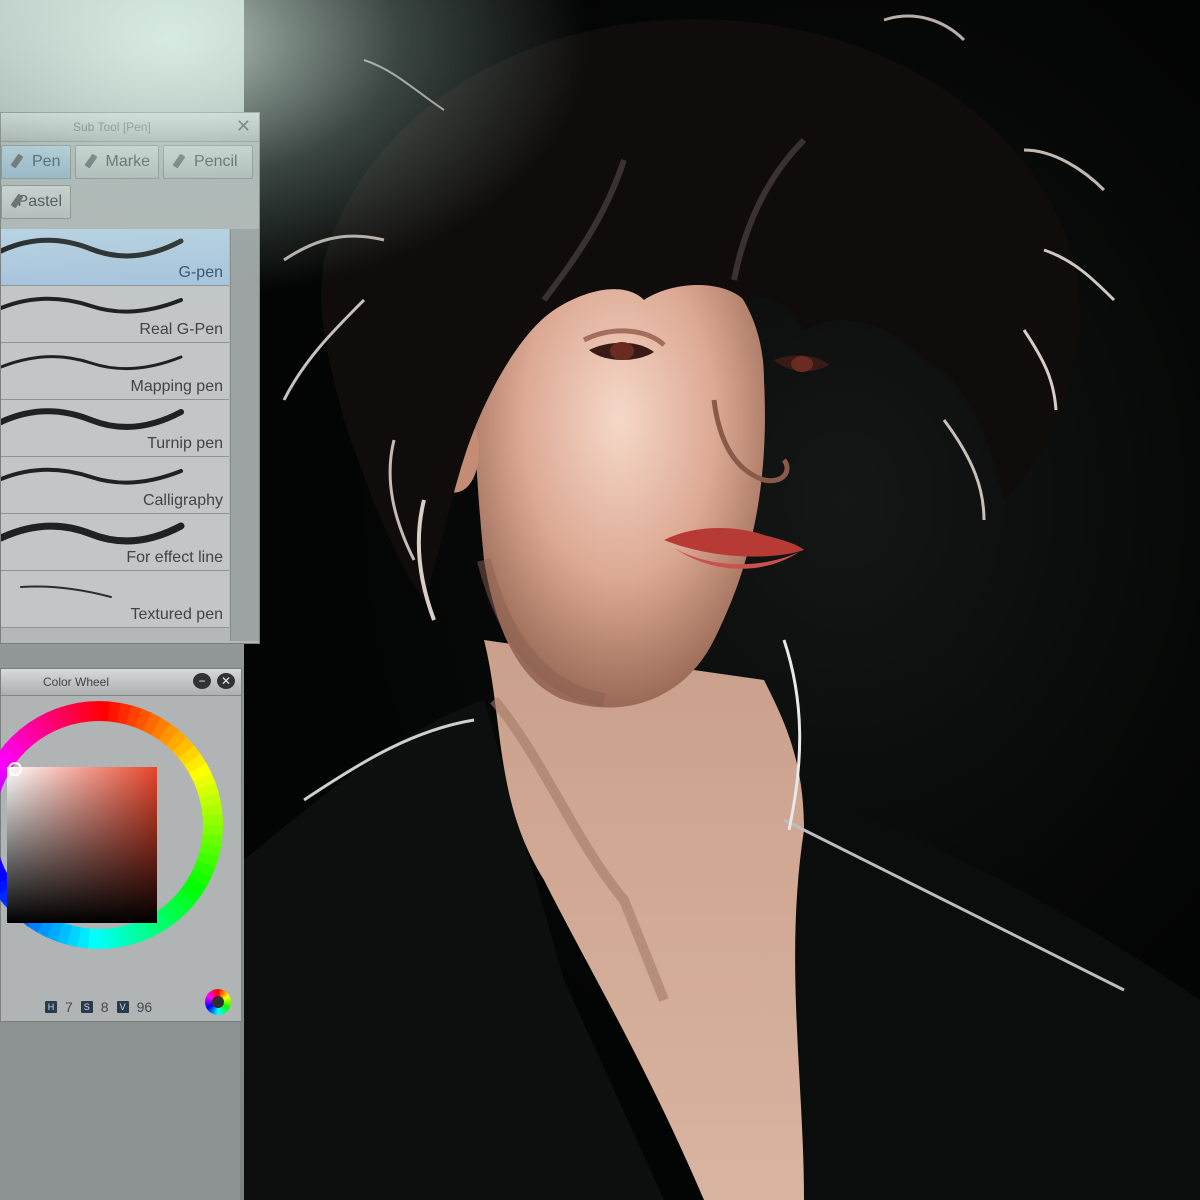 This screenshot has height=1200, width=1200. I want to click on brush-item-turnip-pen: Turnip pen, so click(115, 428).